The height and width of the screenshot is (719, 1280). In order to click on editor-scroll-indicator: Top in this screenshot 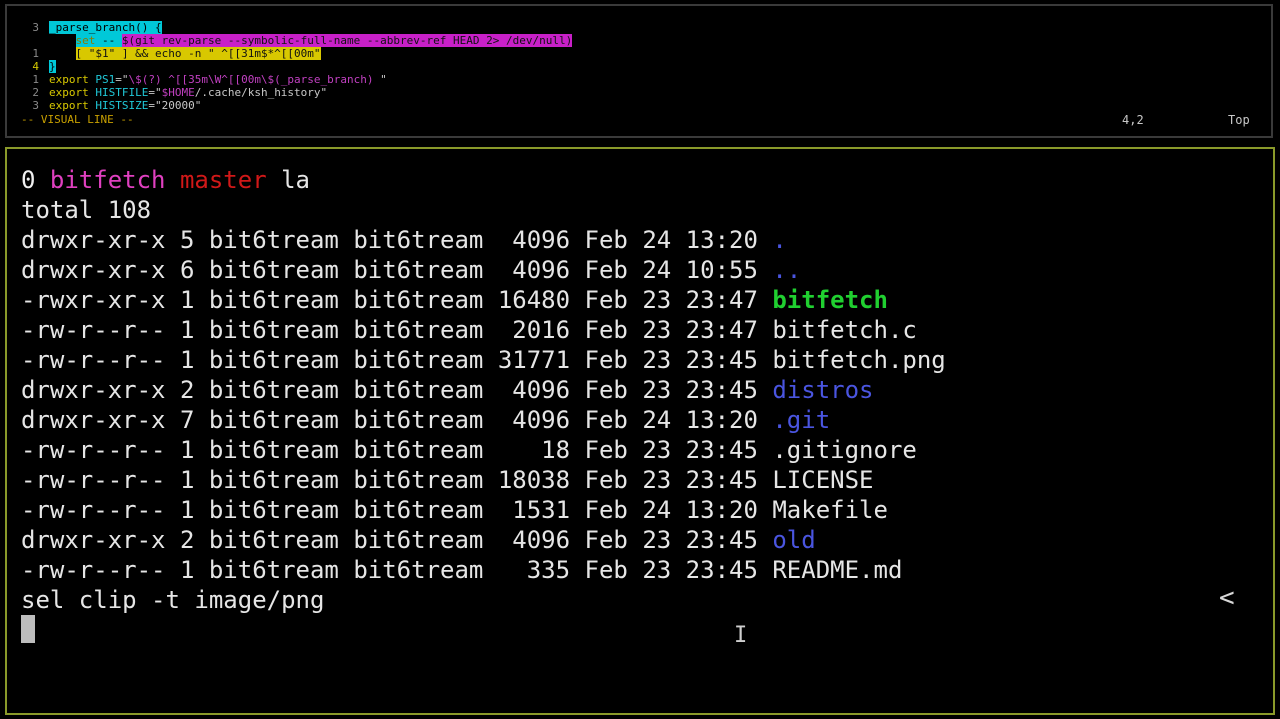, I will do `click(1239, 120)`.